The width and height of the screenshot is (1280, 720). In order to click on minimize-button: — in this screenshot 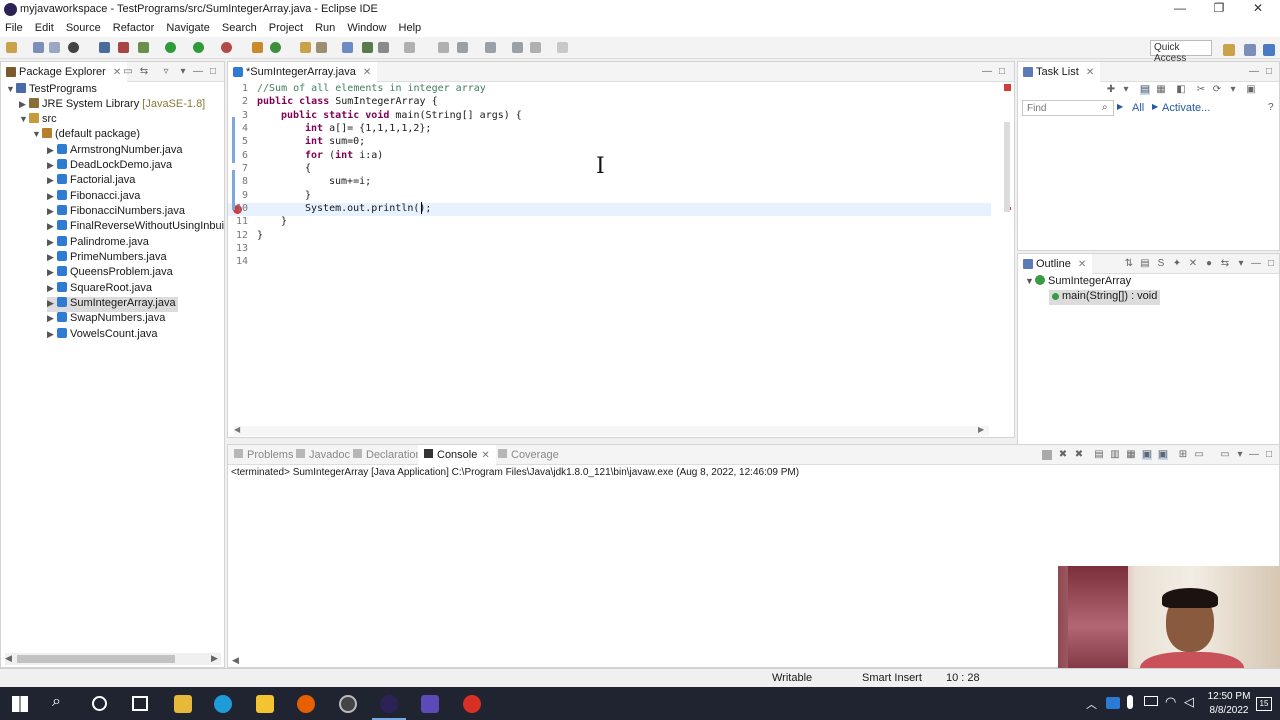, I will do `click(1180, 10)`.